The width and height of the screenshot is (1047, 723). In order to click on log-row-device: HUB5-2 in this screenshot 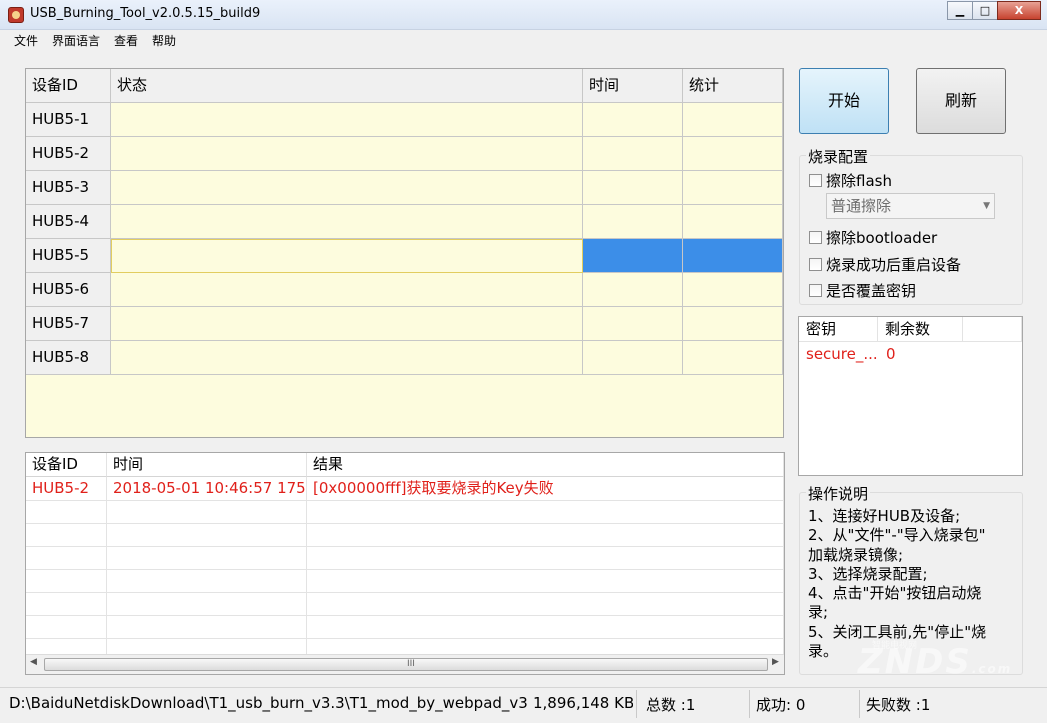, I will do `click(66, 489)`.